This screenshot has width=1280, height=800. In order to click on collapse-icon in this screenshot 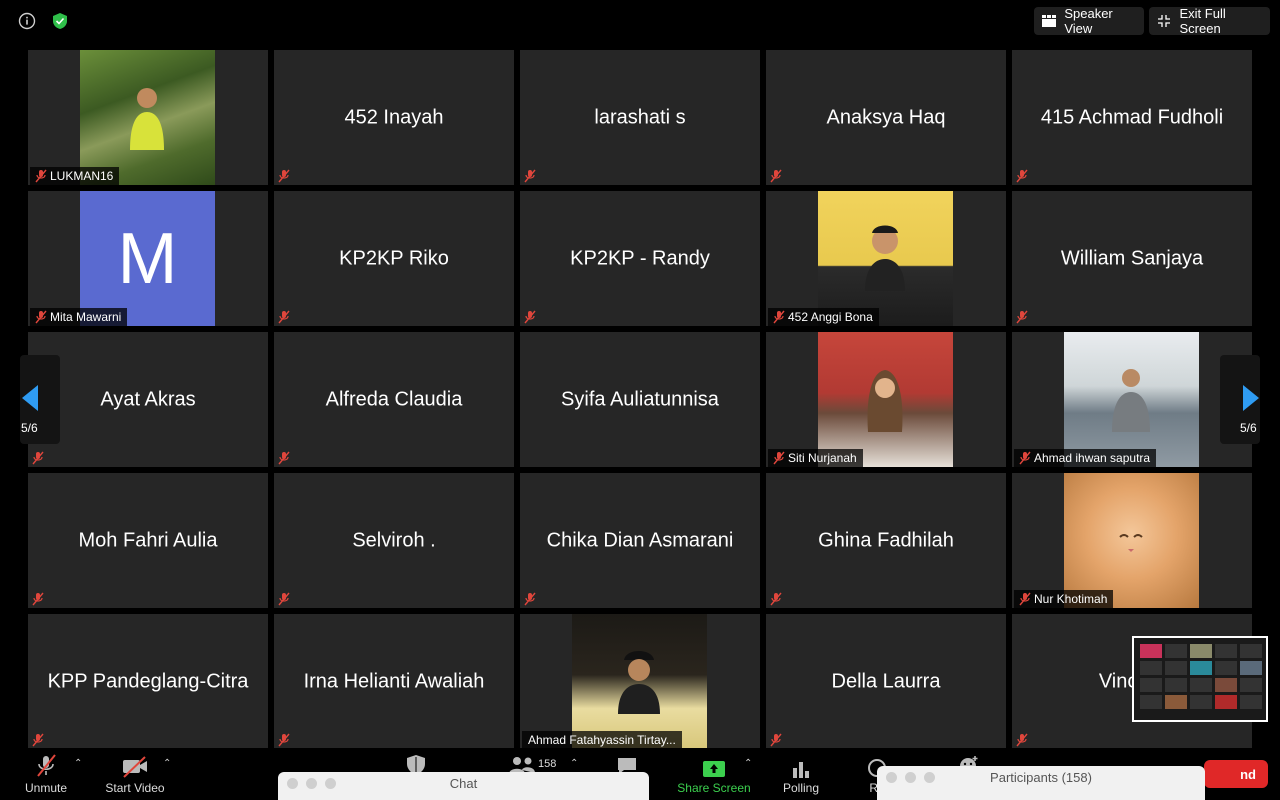, I will do `click(1164, 21)`.